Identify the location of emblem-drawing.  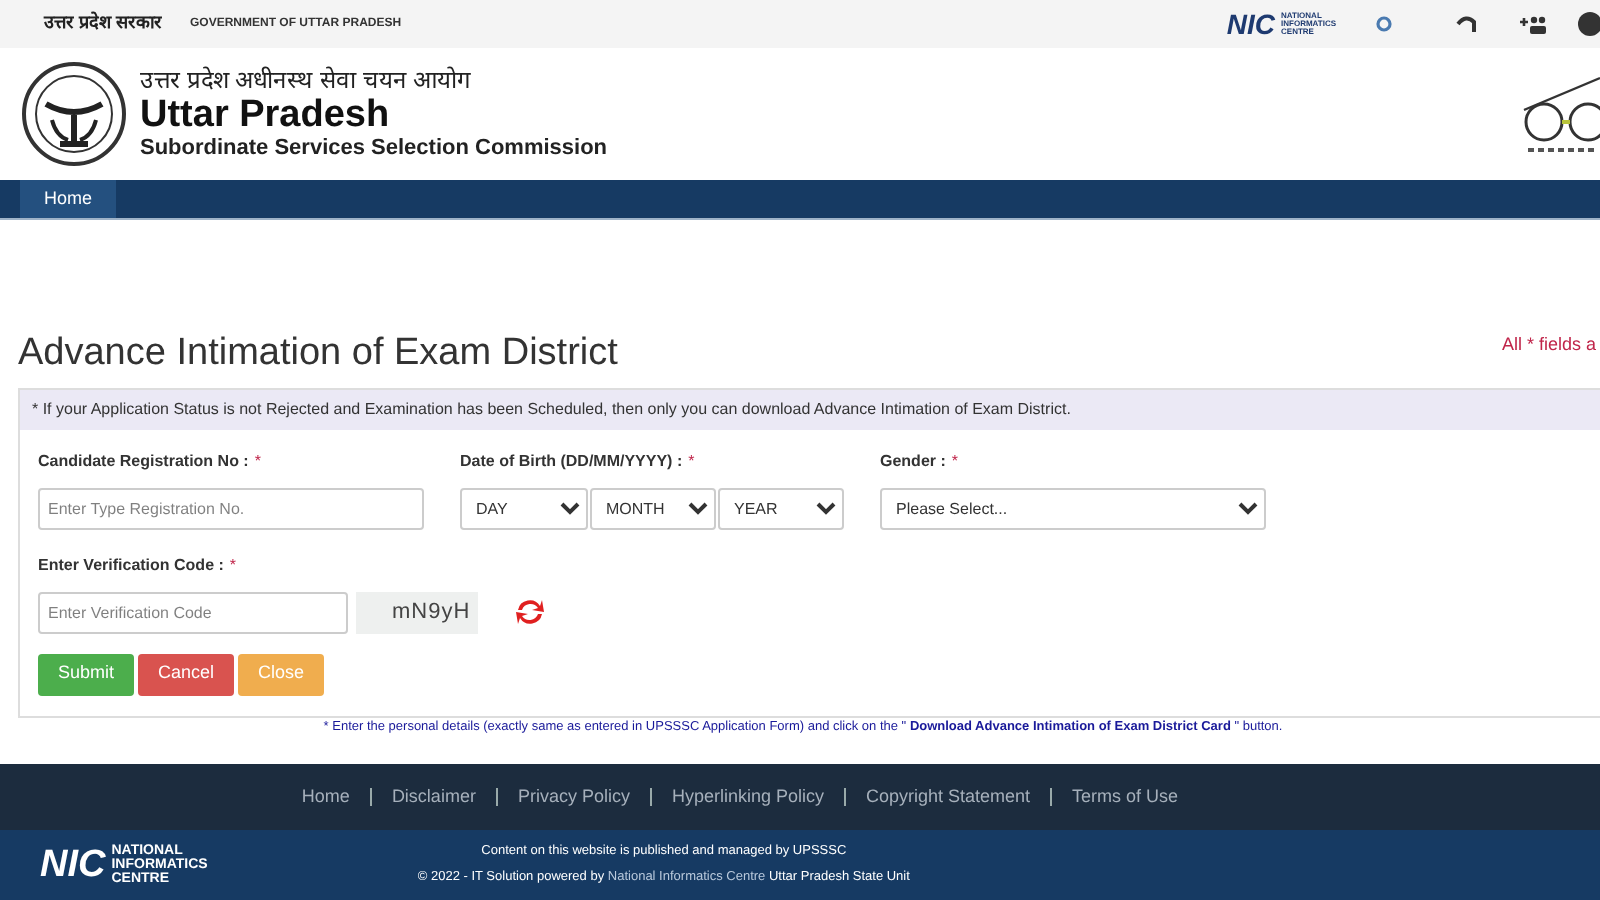
(74, 114).